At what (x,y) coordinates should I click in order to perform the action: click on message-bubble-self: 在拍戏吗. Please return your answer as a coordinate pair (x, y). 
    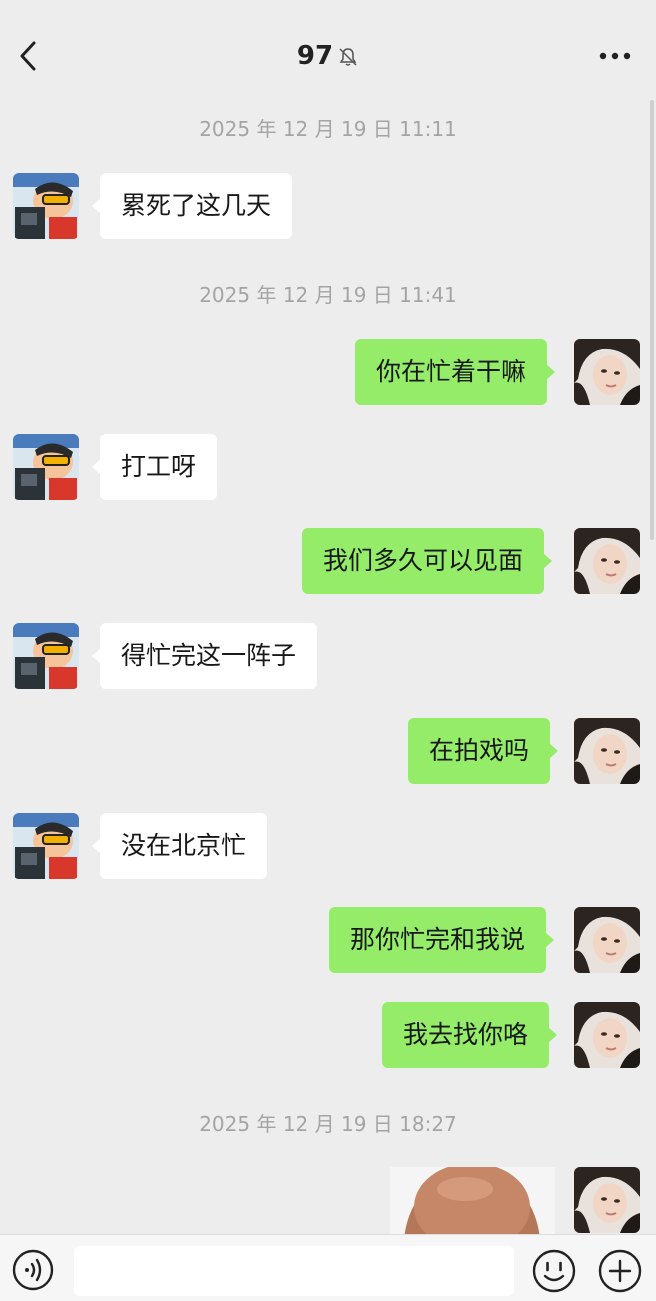
    Looking at the image, I should click on (483, 751).